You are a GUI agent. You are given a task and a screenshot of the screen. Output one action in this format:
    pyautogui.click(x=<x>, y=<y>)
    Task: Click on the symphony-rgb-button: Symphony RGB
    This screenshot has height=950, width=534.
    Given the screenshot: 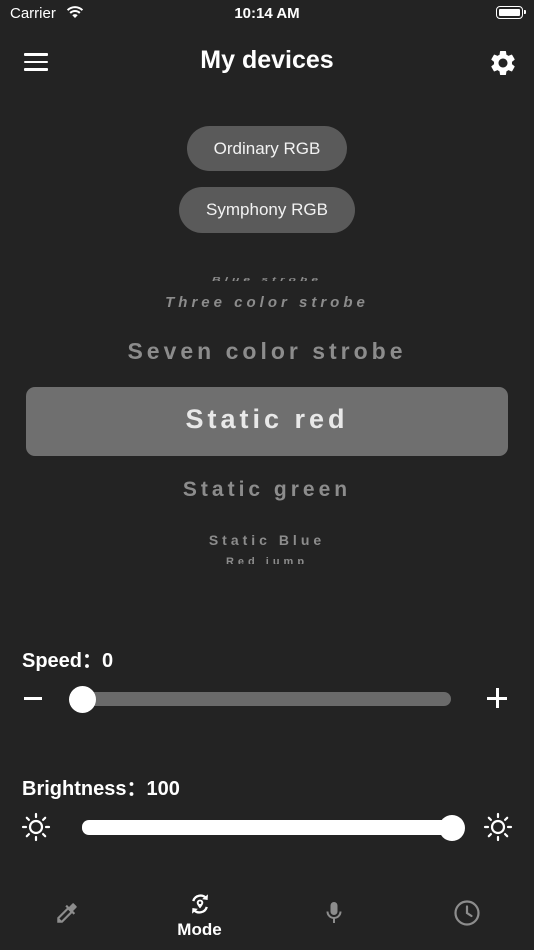 What is the action you would take?
    pyautogui.click(x=267, y=210)
    